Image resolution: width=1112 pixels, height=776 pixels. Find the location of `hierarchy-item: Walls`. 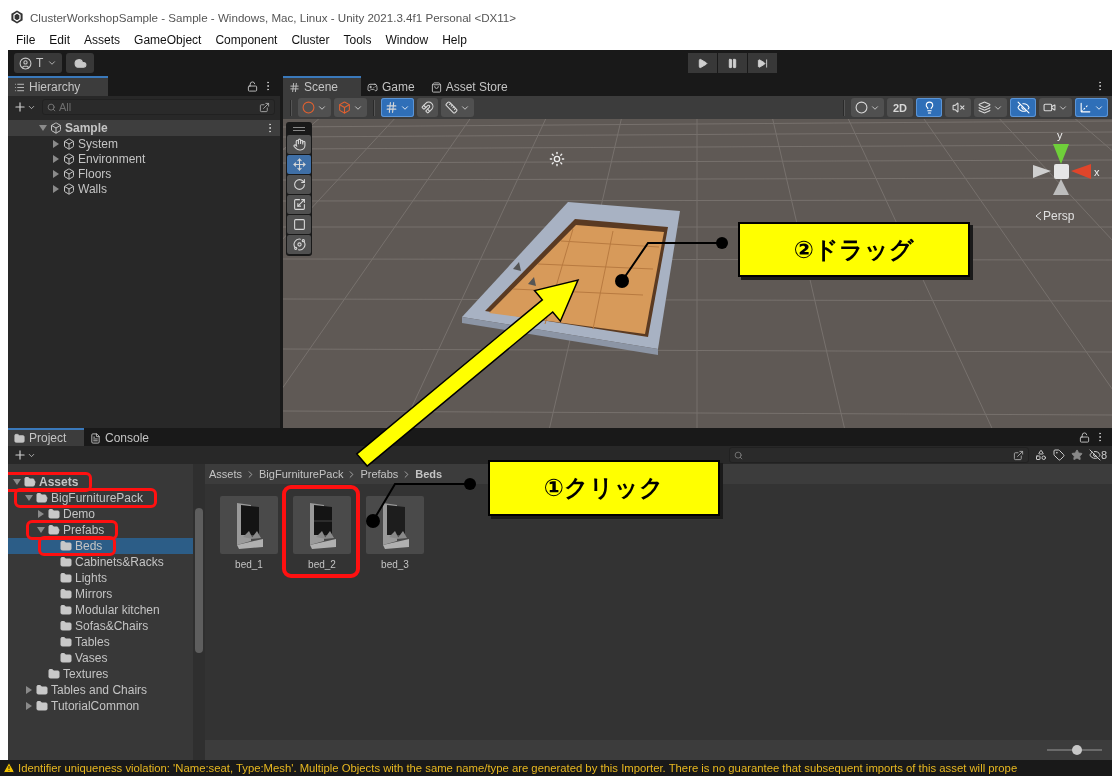

hierarchy-item: Walls is located at coordinates (92, 188).